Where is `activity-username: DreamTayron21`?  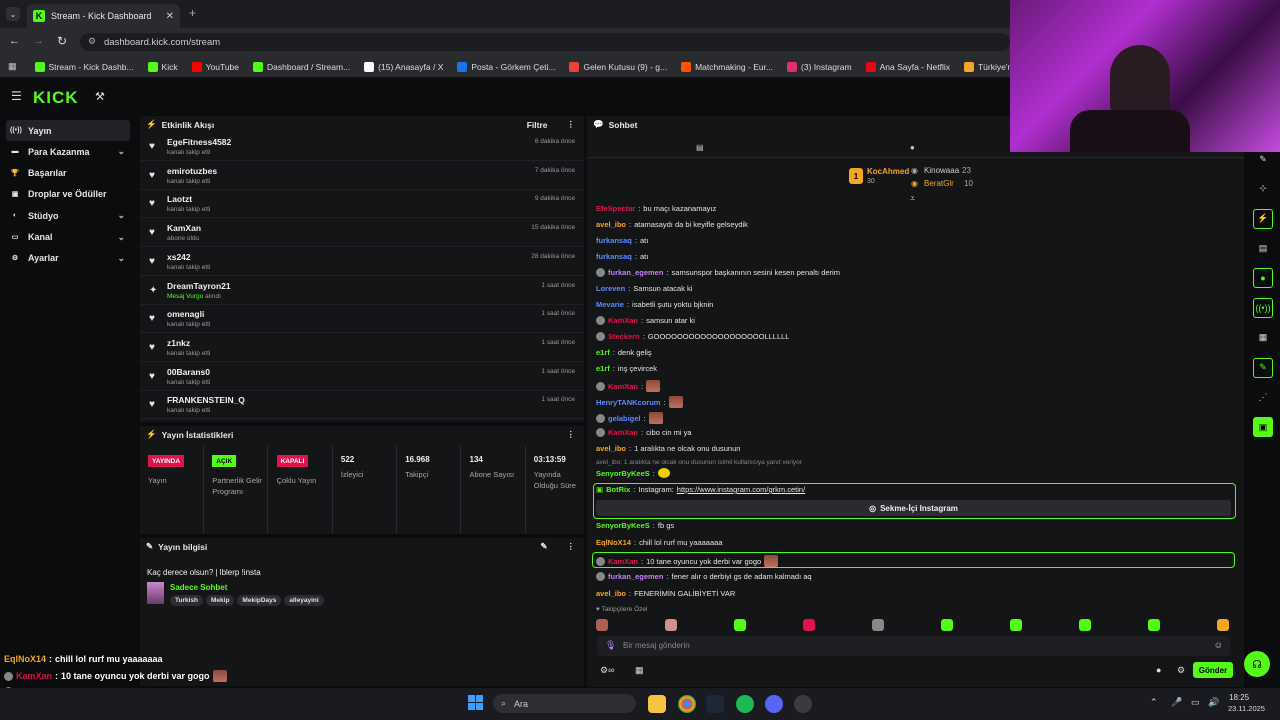 activity-username: DreamTayron21 is located at coordinates (199, 286).